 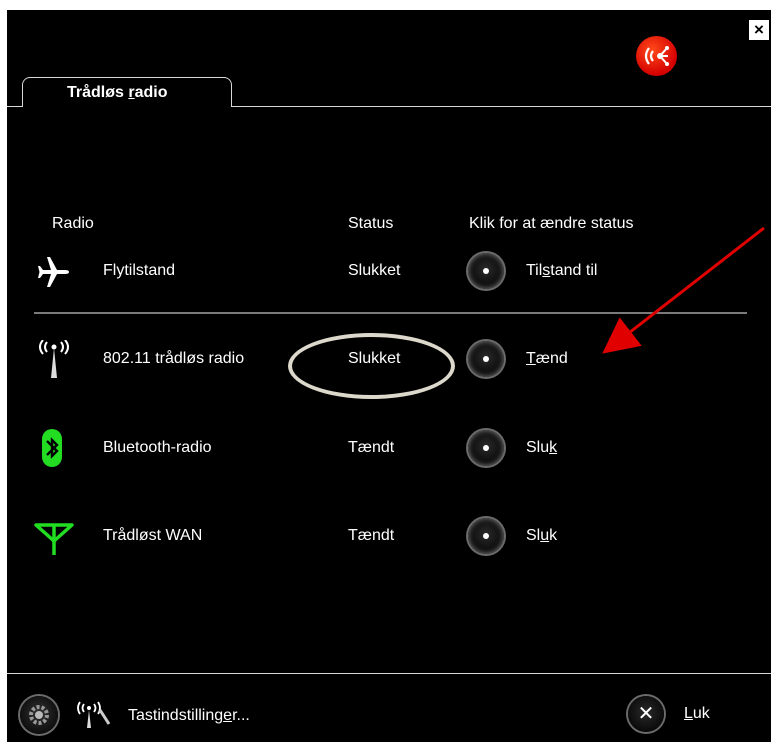 I want to click on close-link: Luk, so click(x=697, y=714).